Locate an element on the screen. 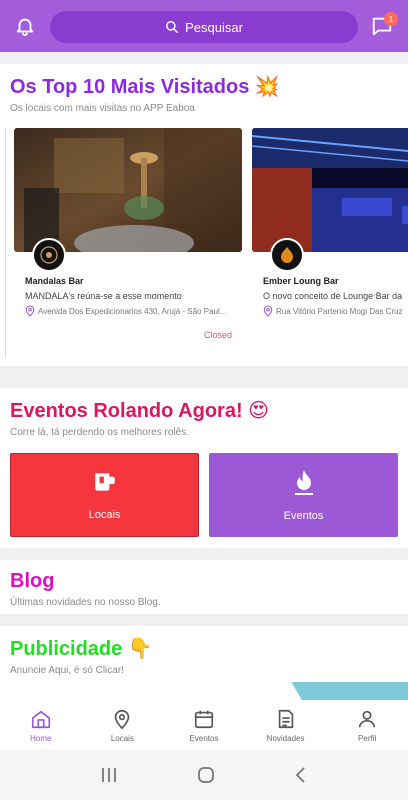  flame-icon is located at coordinates (303, 482).